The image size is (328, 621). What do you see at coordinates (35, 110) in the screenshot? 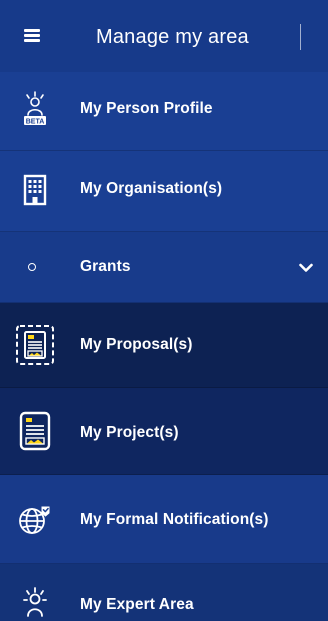
I see `beta-person-profile-icon: BETA` at bounding box center [35, 110].